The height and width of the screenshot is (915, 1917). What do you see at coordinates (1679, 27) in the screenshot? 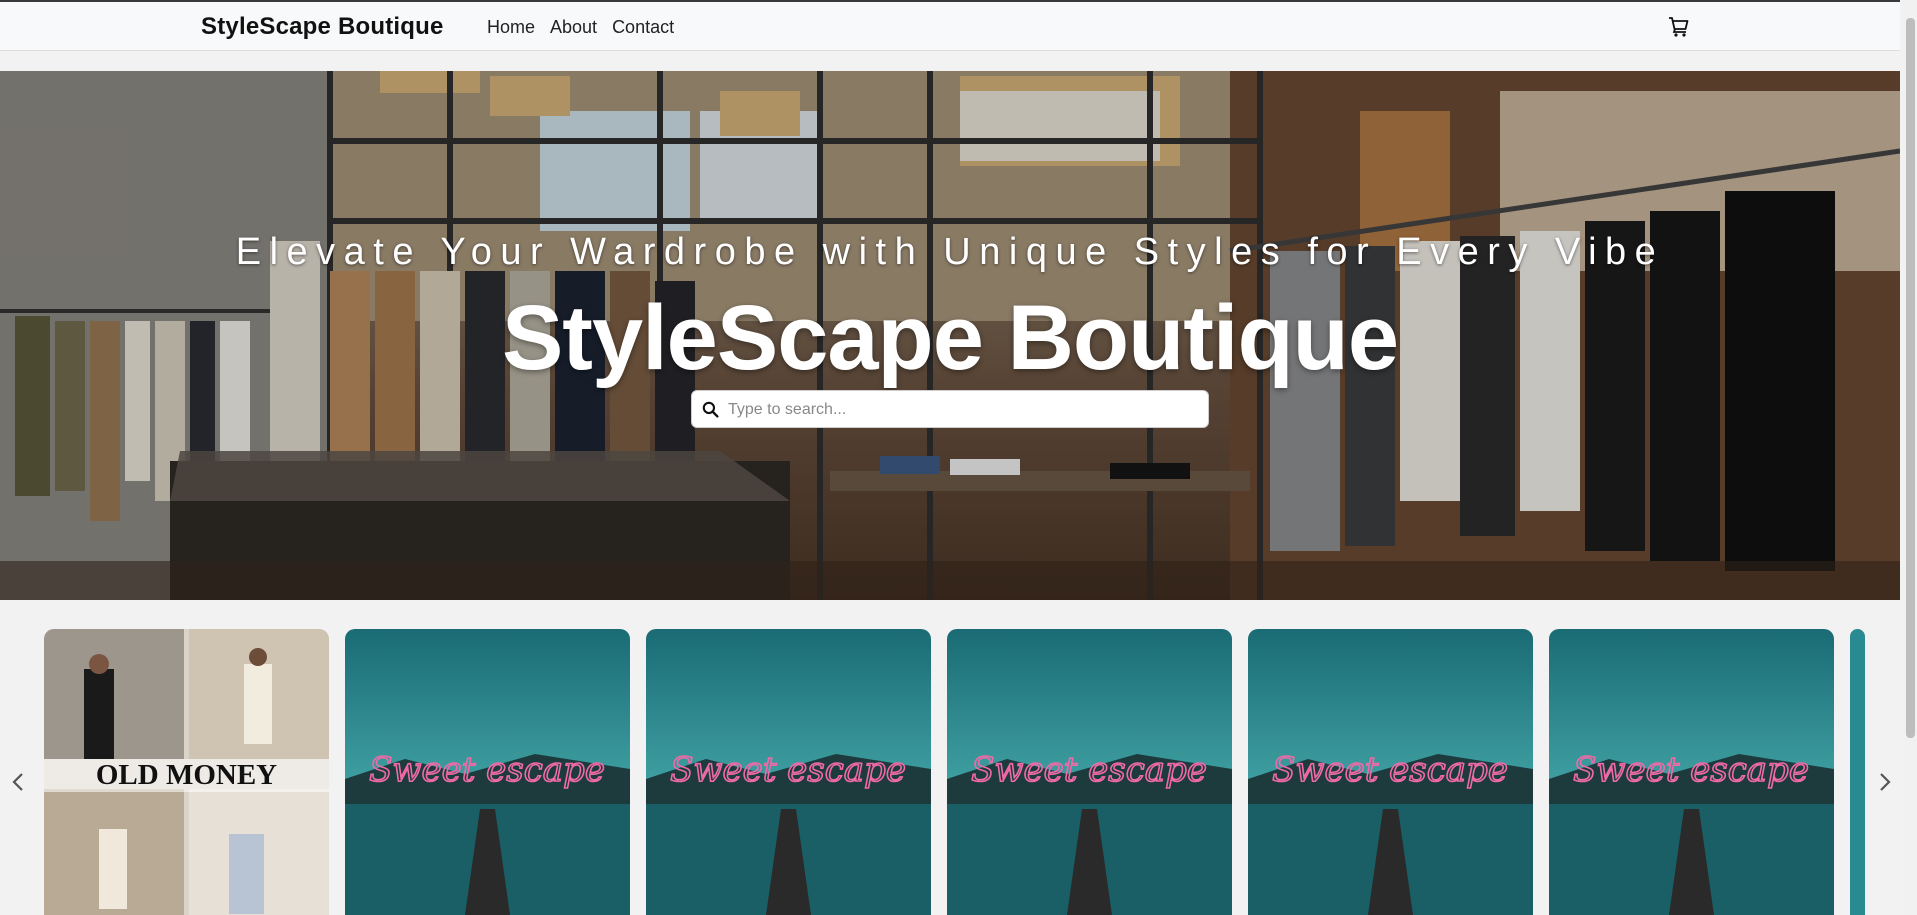
I see `cart-icon` at bounding box center [1679, 27].